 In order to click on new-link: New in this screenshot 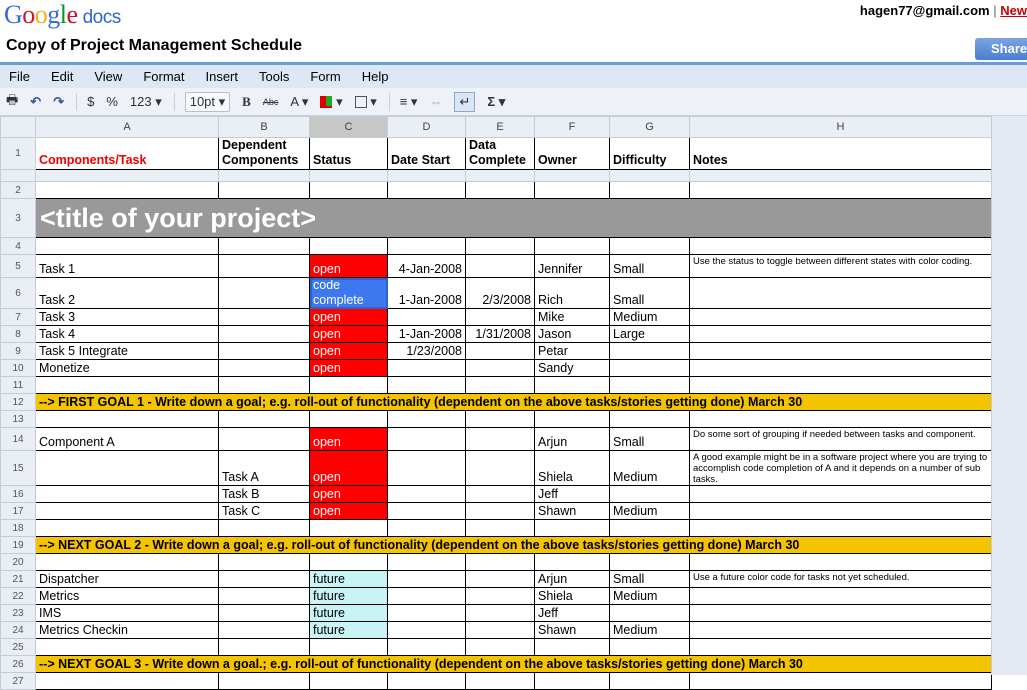, I will do `click(1013, 10)`.